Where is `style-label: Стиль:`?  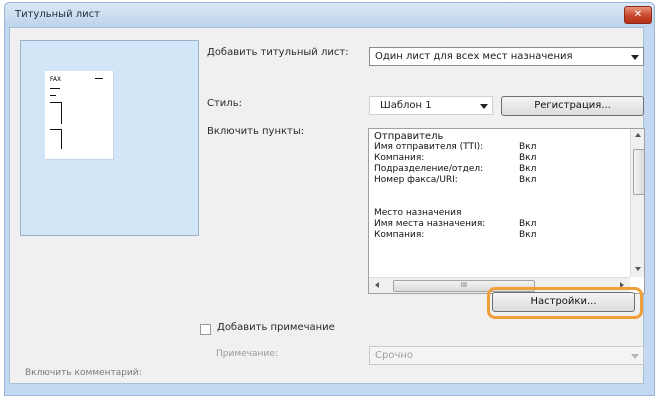
style-label: Стиль: is located at coordinates (224, 103).